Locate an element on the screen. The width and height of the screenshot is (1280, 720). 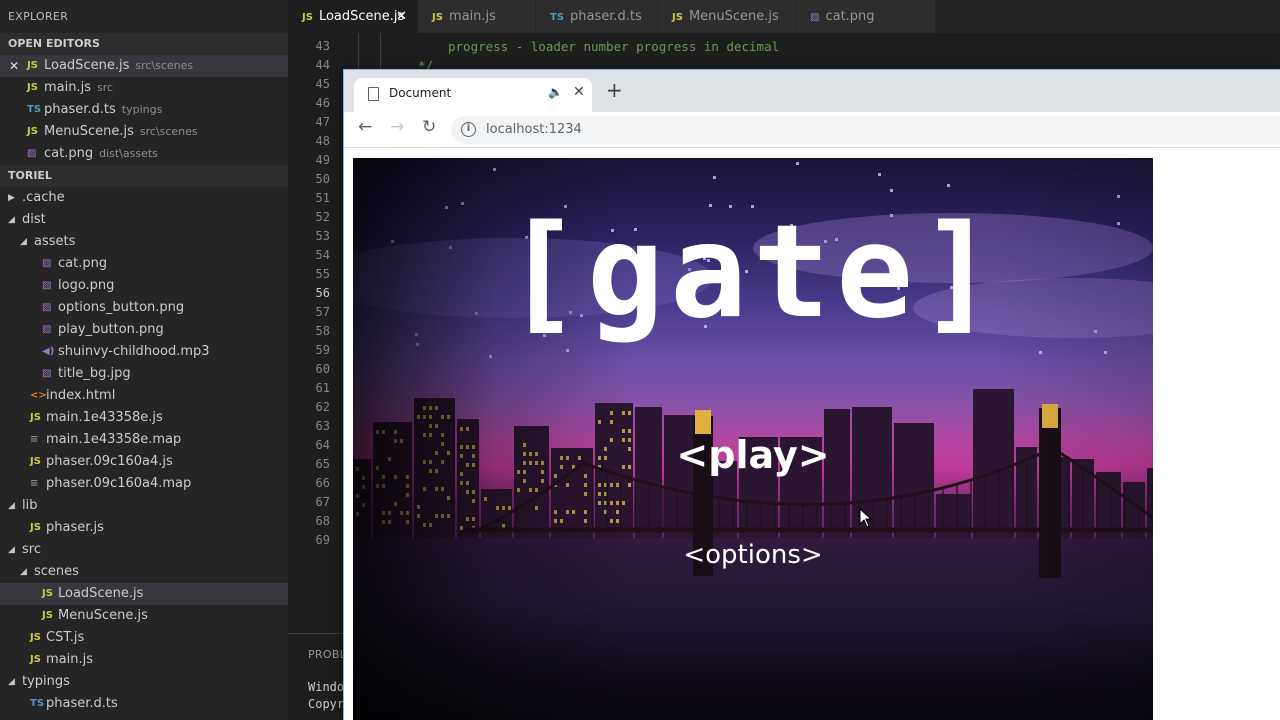
project-header: TORIEL is located at coordinates (144, 176).